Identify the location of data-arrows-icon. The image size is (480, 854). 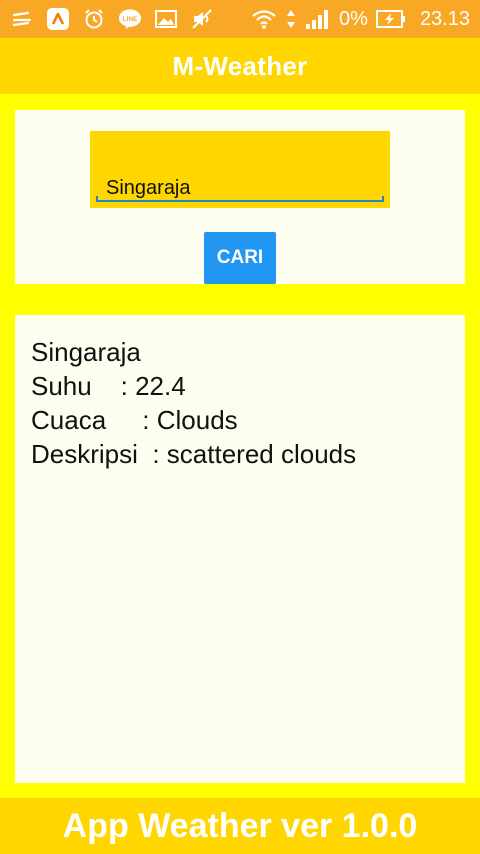
(291, 19).